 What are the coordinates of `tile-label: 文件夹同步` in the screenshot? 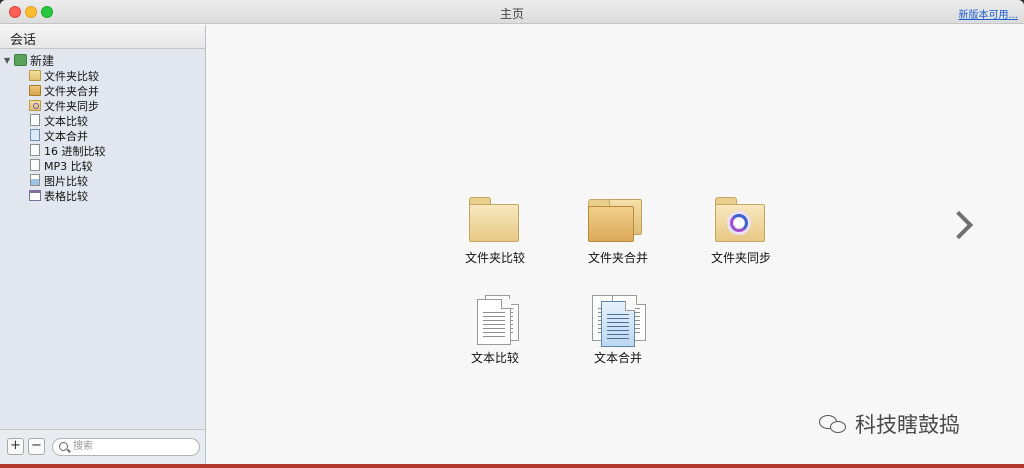 It's located at (740, 258).